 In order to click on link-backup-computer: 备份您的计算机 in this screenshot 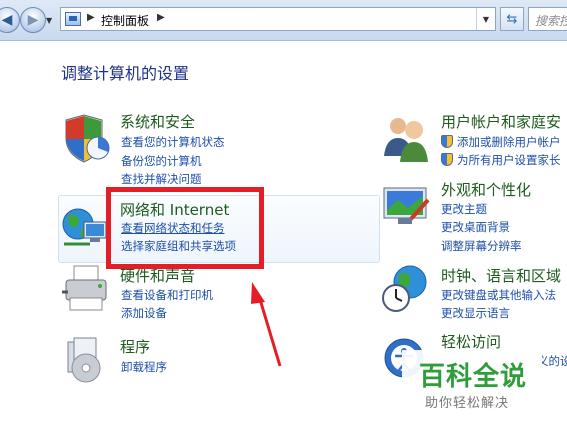, I will do `click(161, 161)`.